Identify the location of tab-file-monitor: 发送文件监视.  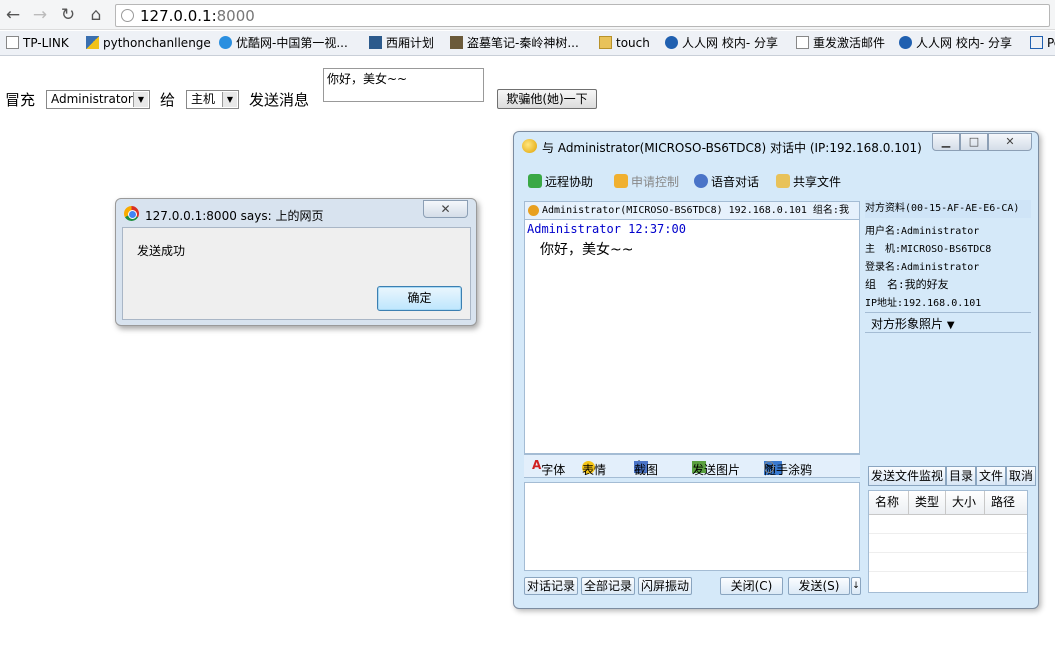
(907, 476).